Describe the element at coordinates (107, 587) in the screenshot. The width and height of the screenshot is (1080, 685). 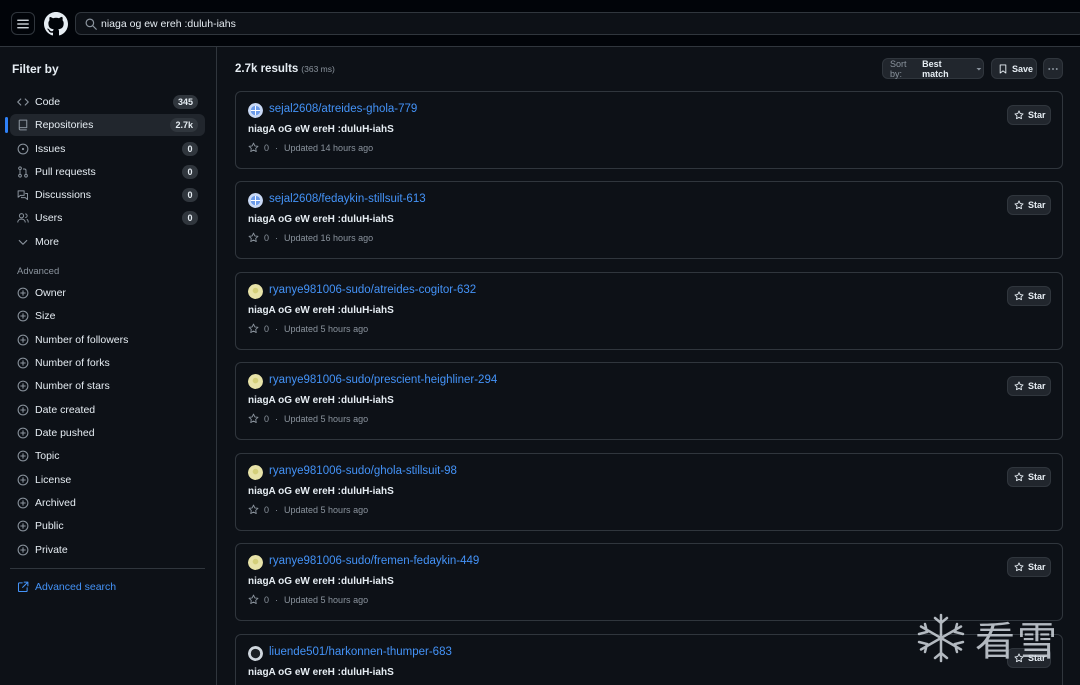
I see `advanced-search-link: Advanced search` at that location.